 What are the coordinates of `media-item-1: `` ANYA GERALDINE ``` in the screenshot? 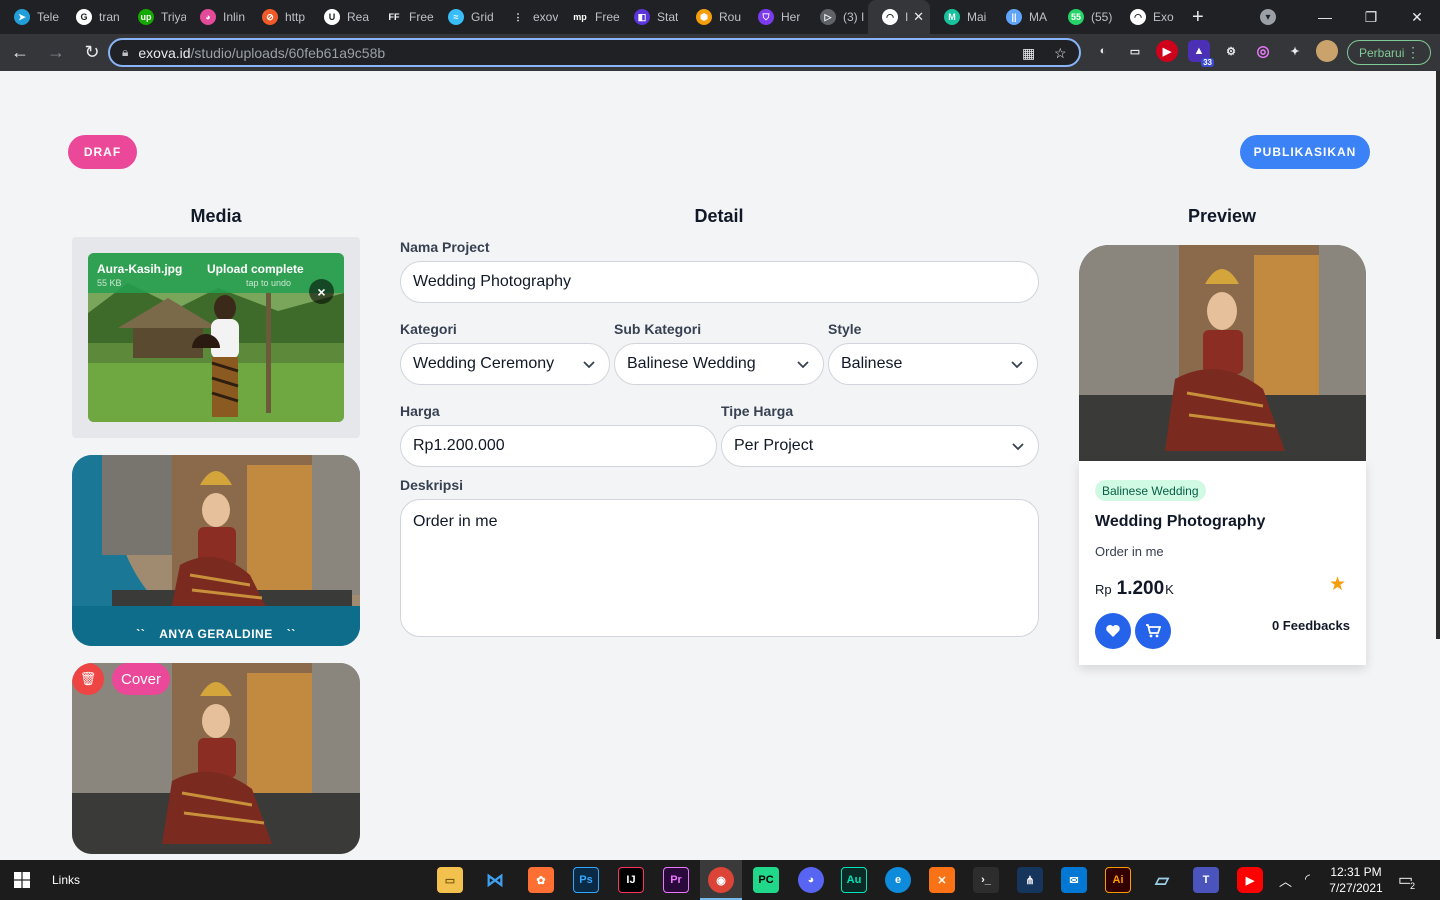 It's located at (216, 550).